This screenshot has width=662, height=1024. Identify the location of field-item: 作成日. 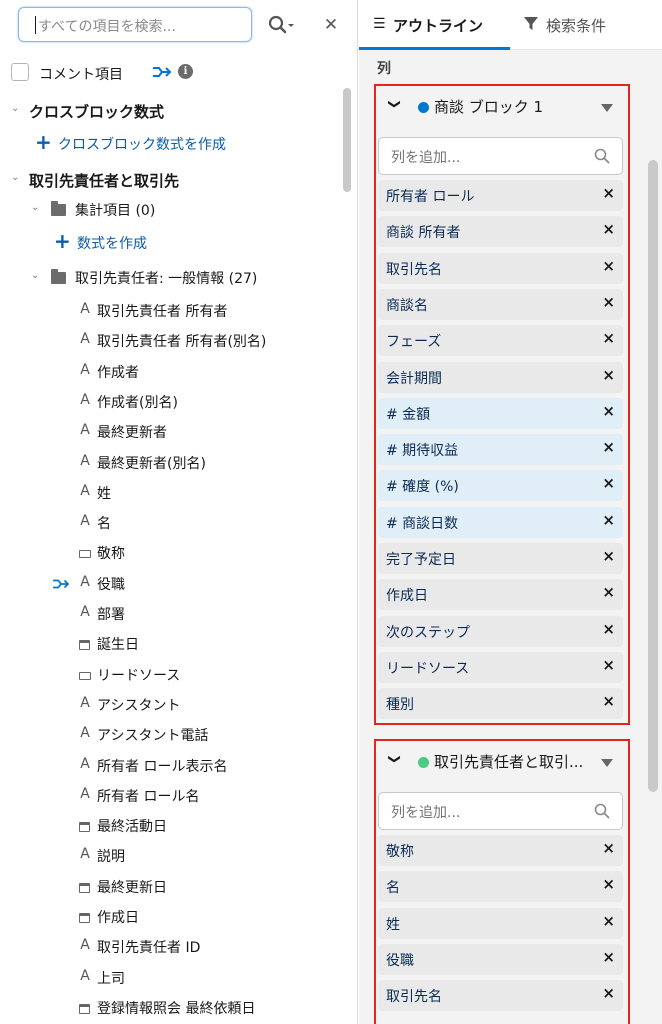
(170, 917).